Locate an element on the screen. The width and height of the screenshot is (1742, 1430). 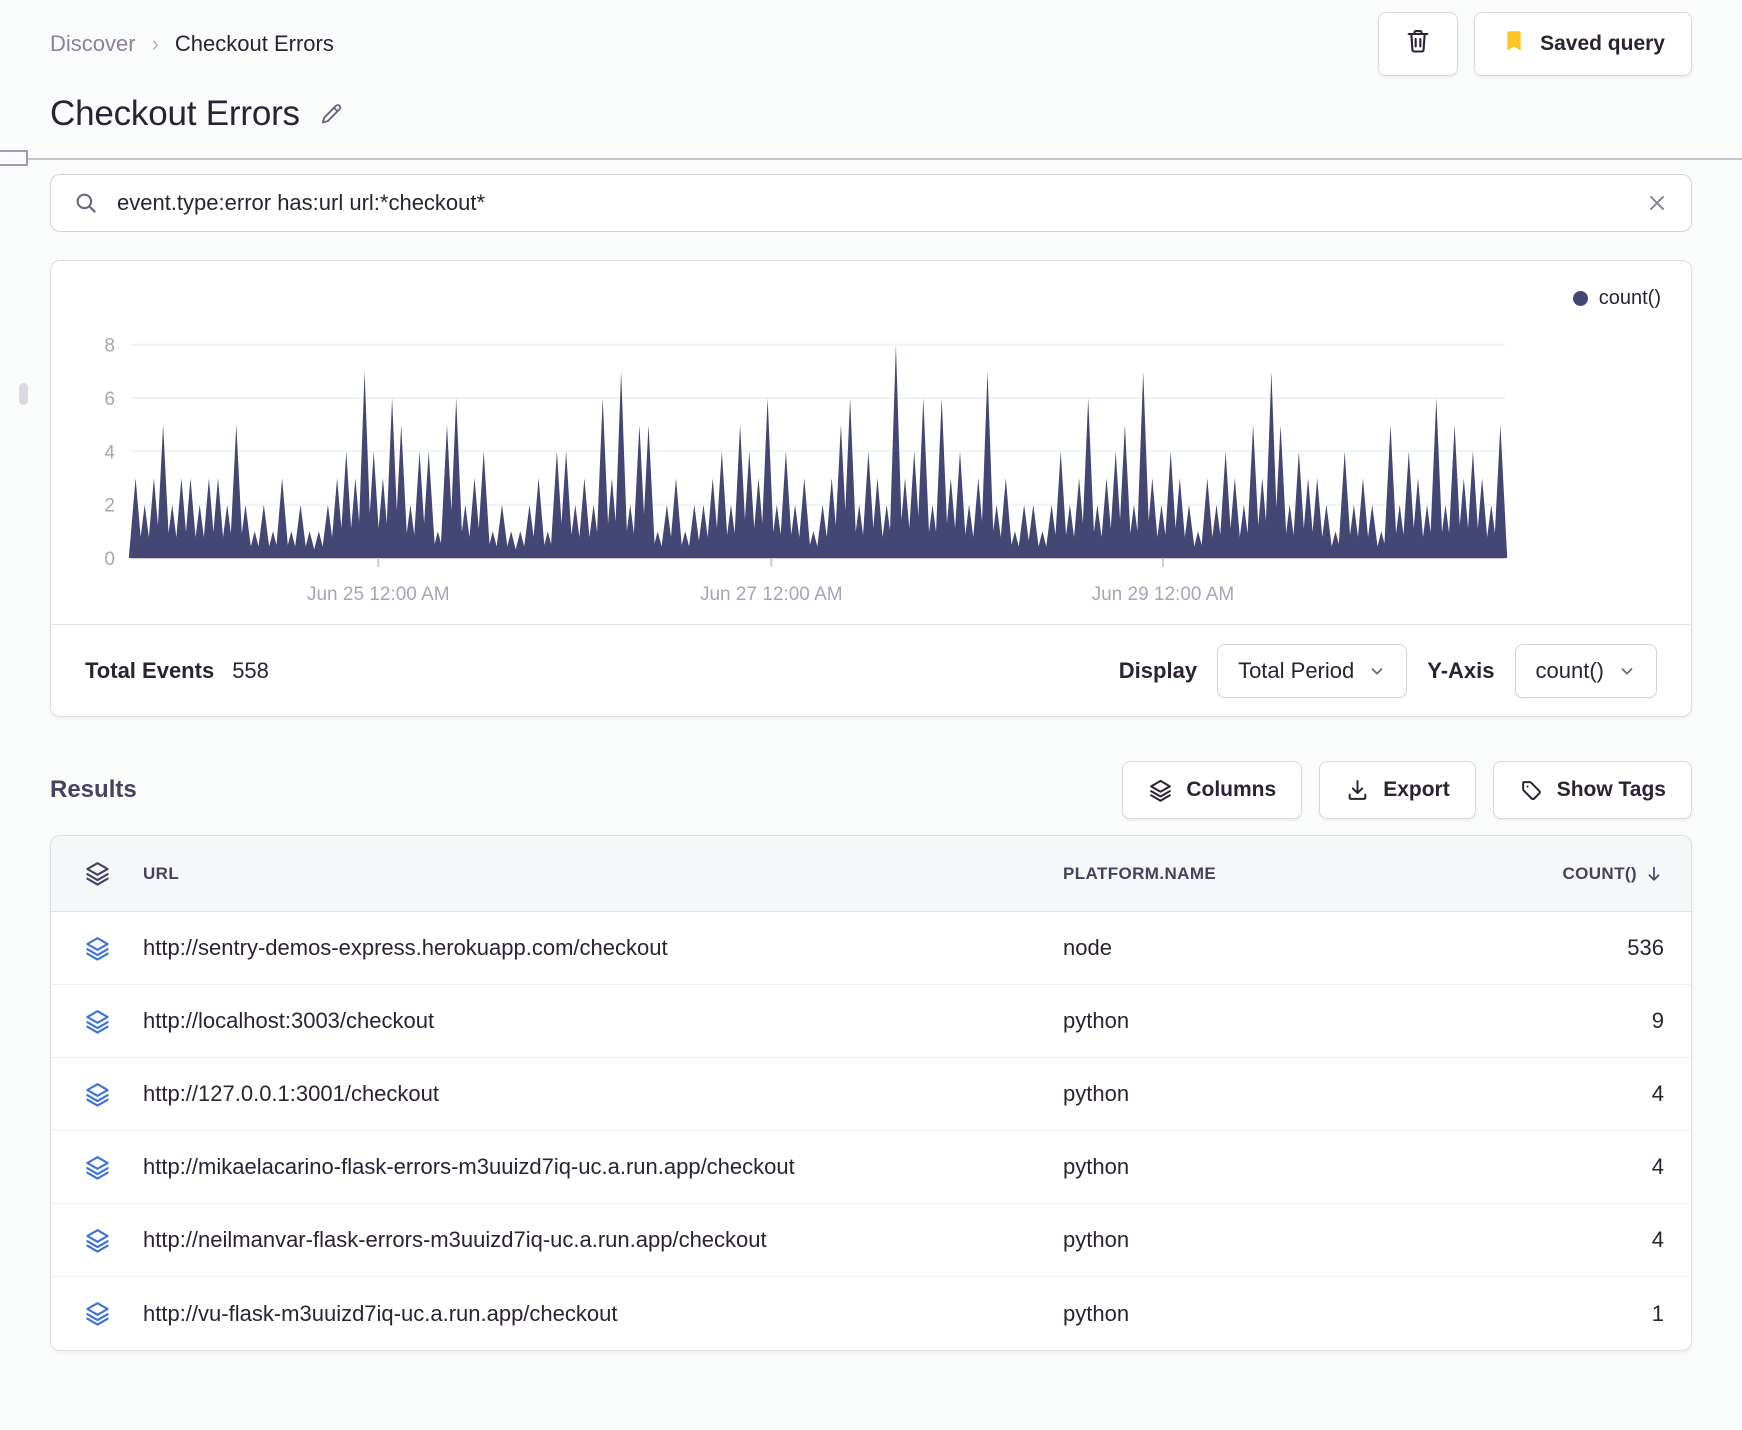
section-divider is located at coordinates (871, 158).